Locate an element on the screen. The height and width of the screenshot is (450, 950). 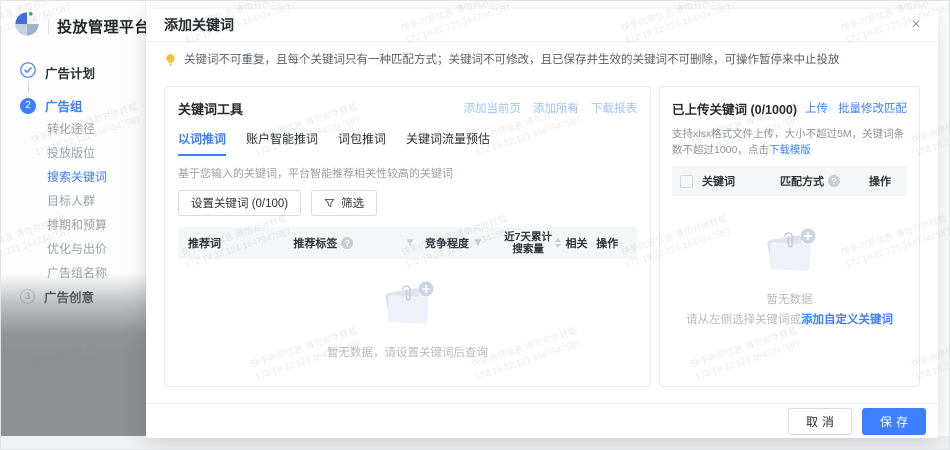
col-competition: 竞争程度 is located at coordinates (447, 244).